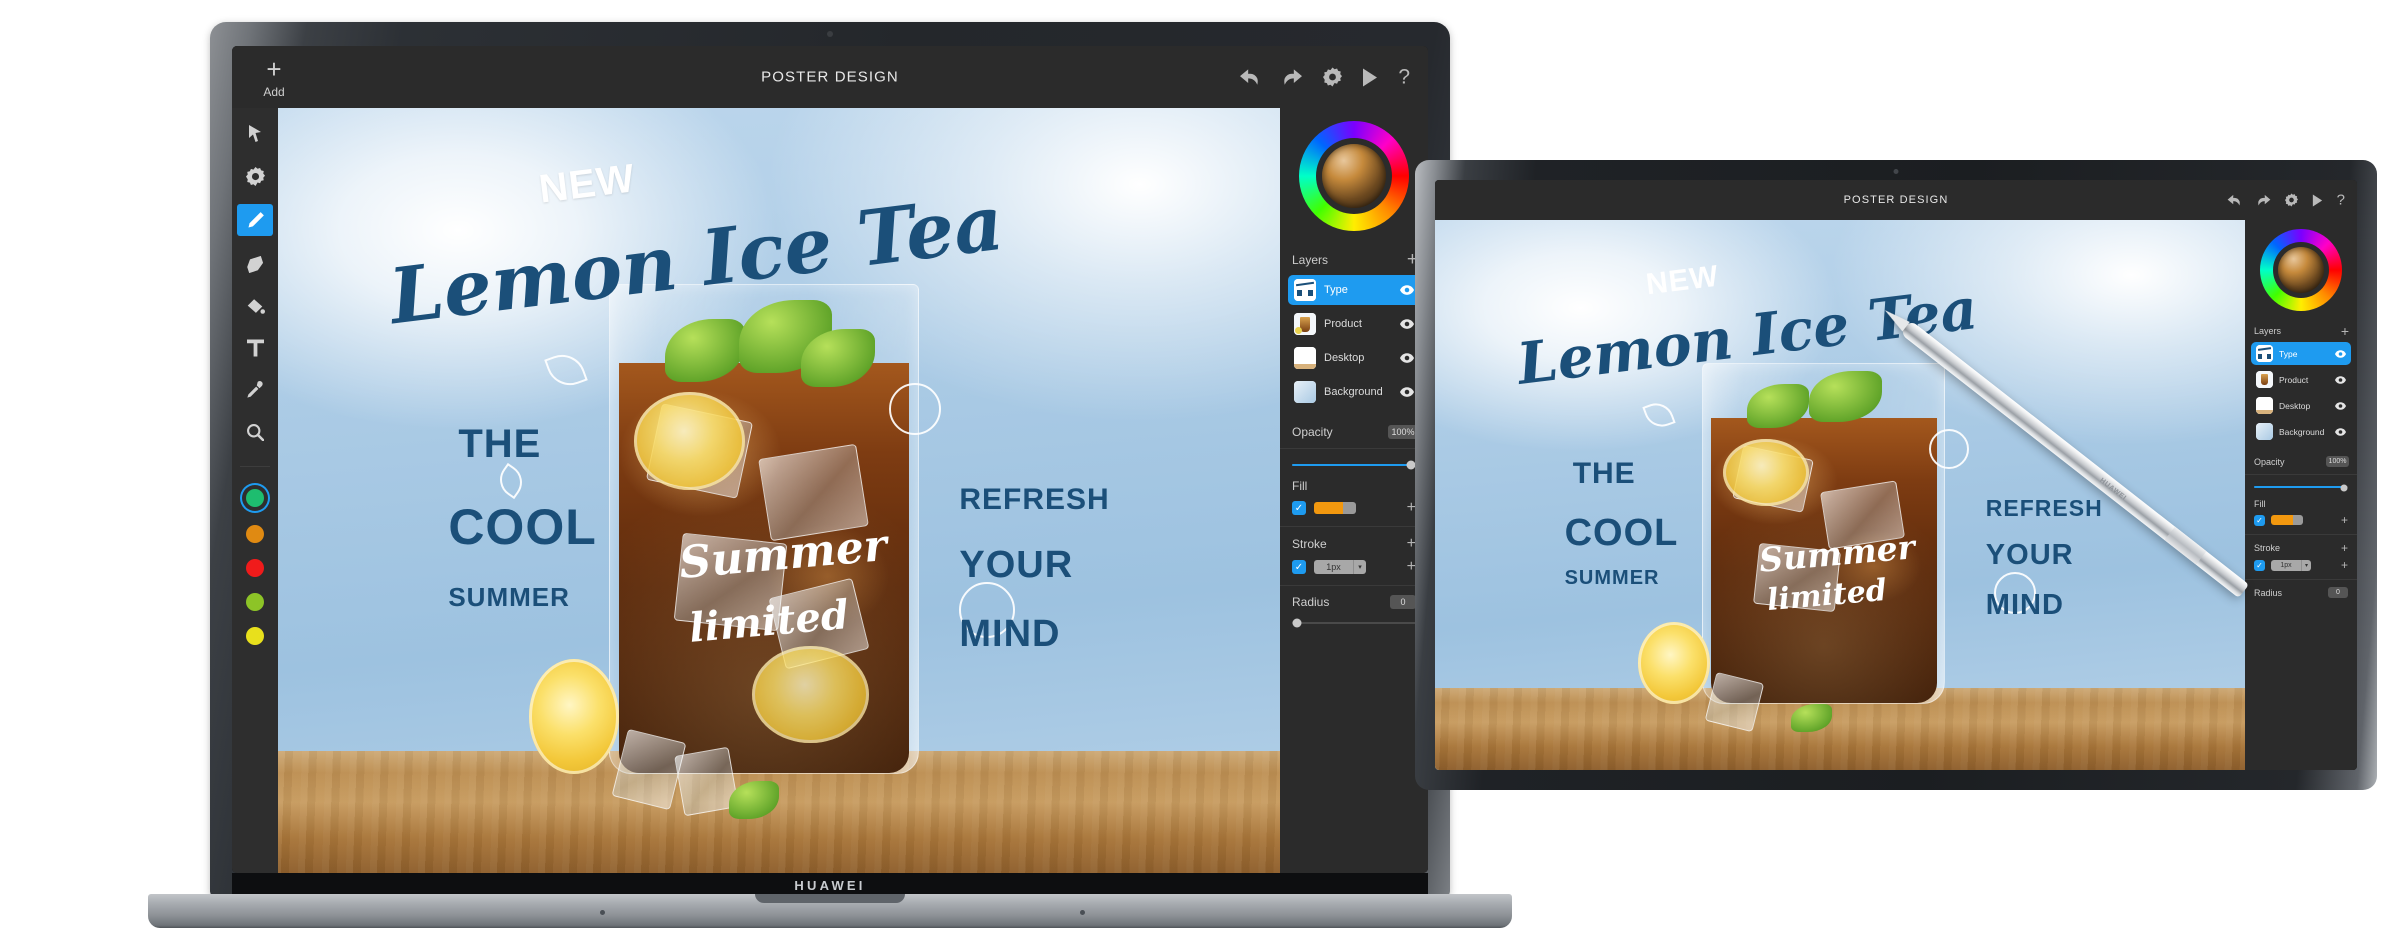 This screenshot has height=947, width=2400. Describe the element at coordinates (2344, 565) in the screenshot. I see `add-stroke-button: +` at that location.